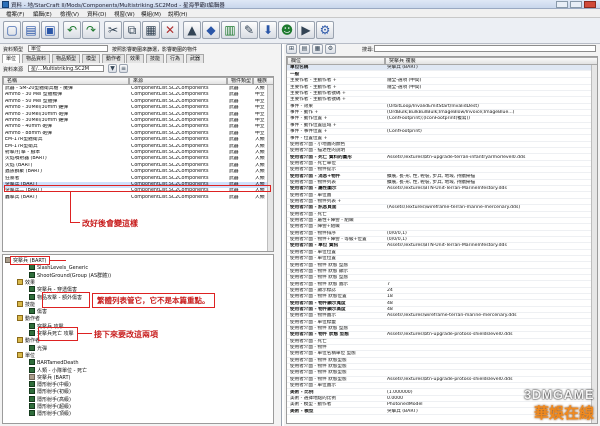 The height and width of the screenshot is (426, 600). What do you see at coordinates (562, 4) in the screenshot?
I see `minimize-button` at bounding box center [562, 4].